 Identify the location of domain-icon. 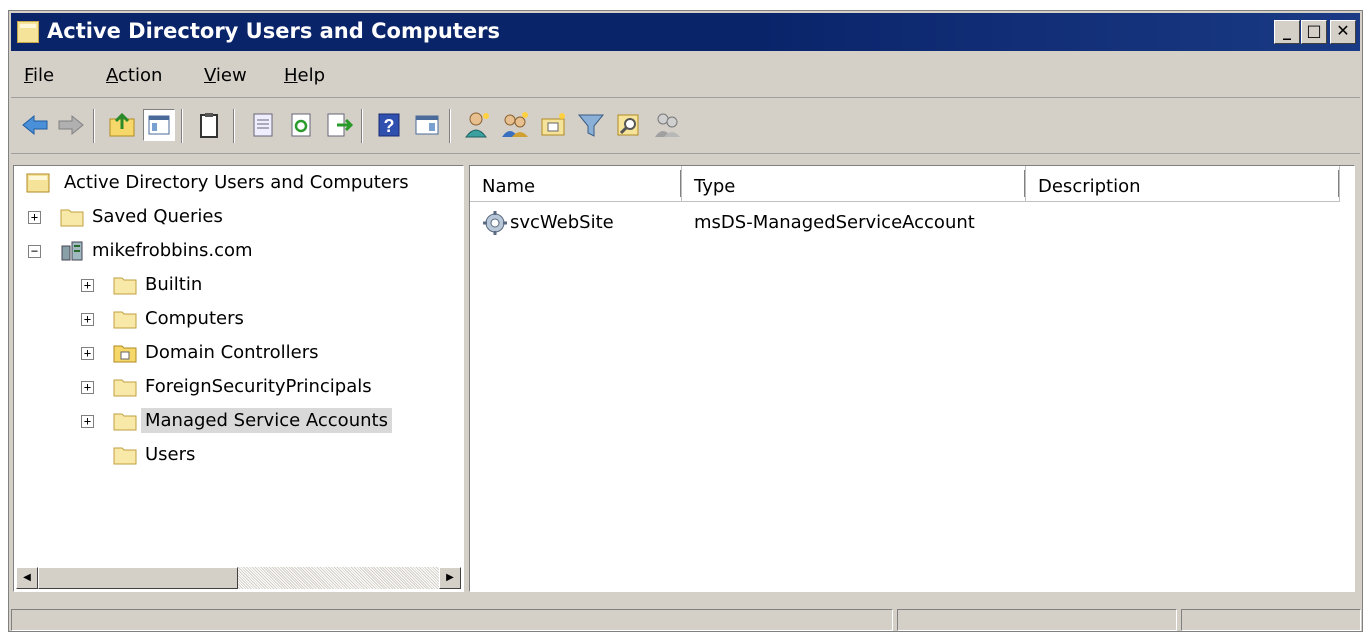
(72, 251).